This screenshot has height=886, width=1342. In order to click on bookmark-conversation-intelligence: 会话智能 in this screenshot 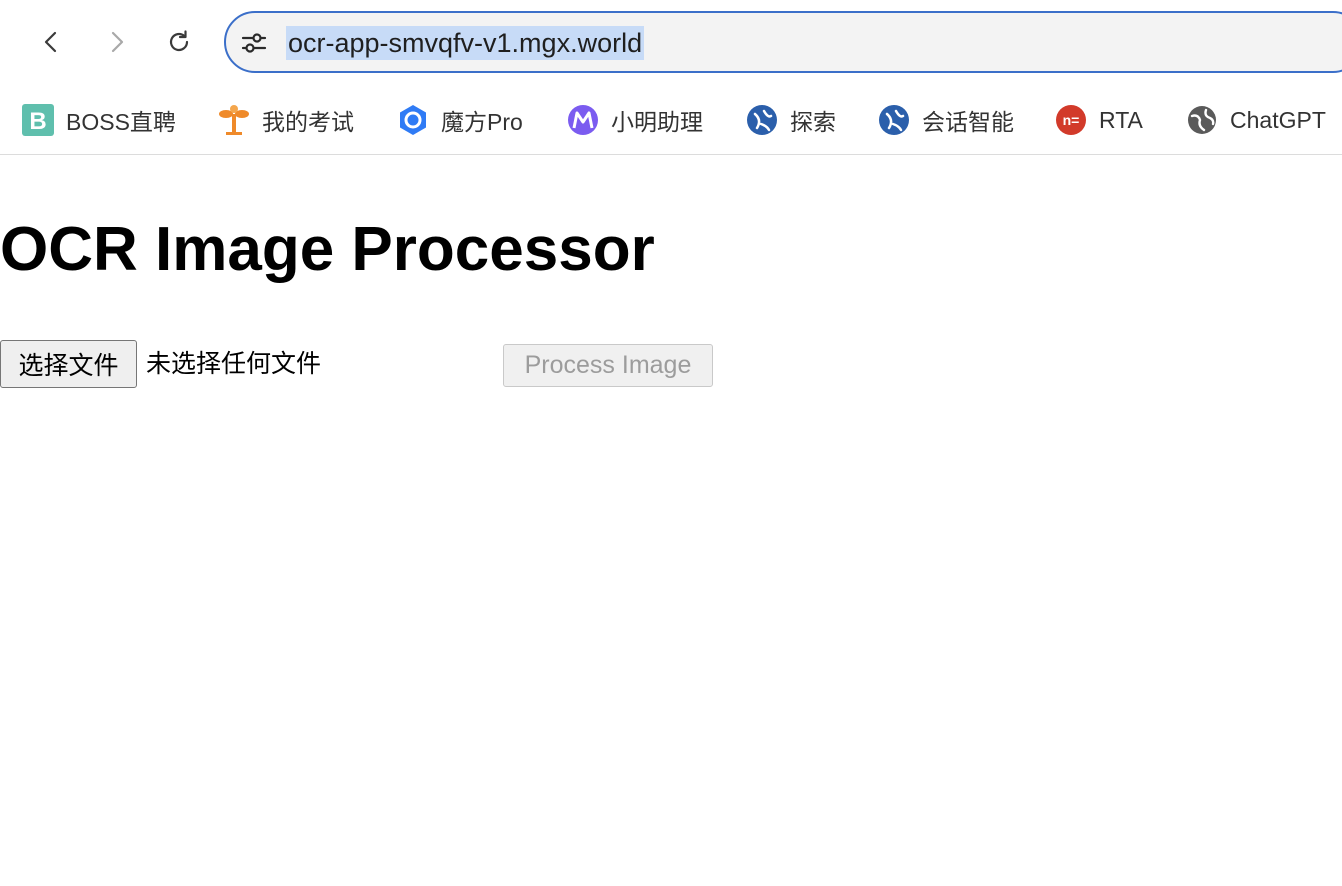, I will do `click(946, 120)`.